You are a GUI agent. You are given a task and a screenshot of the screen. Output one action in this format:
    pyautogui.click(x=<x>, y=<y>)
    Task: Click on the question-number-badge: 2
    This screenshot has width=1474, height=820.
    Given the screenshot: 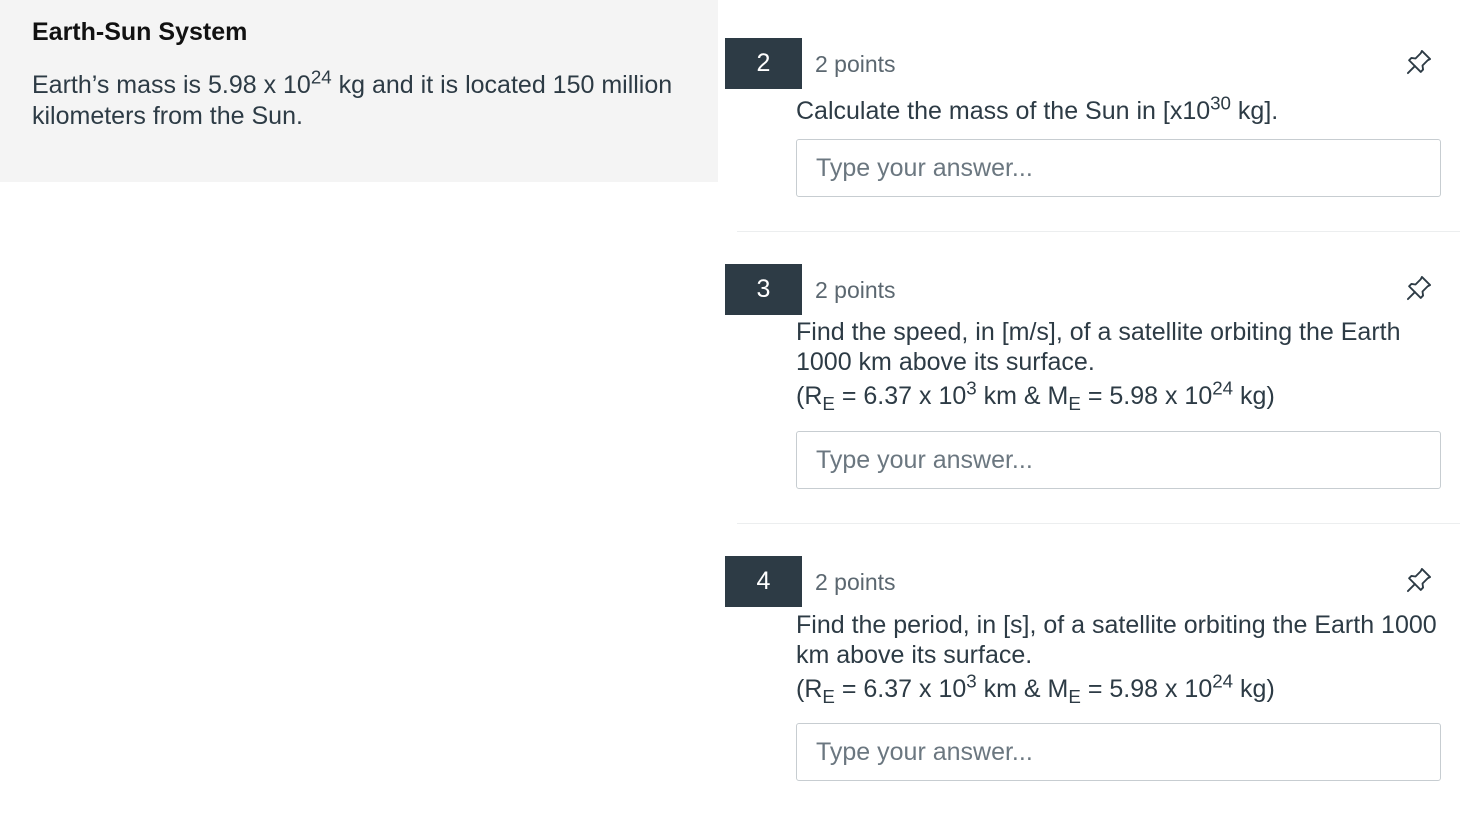 What is the action you would take?
    pyautogui.click(x=763, y=63)
    